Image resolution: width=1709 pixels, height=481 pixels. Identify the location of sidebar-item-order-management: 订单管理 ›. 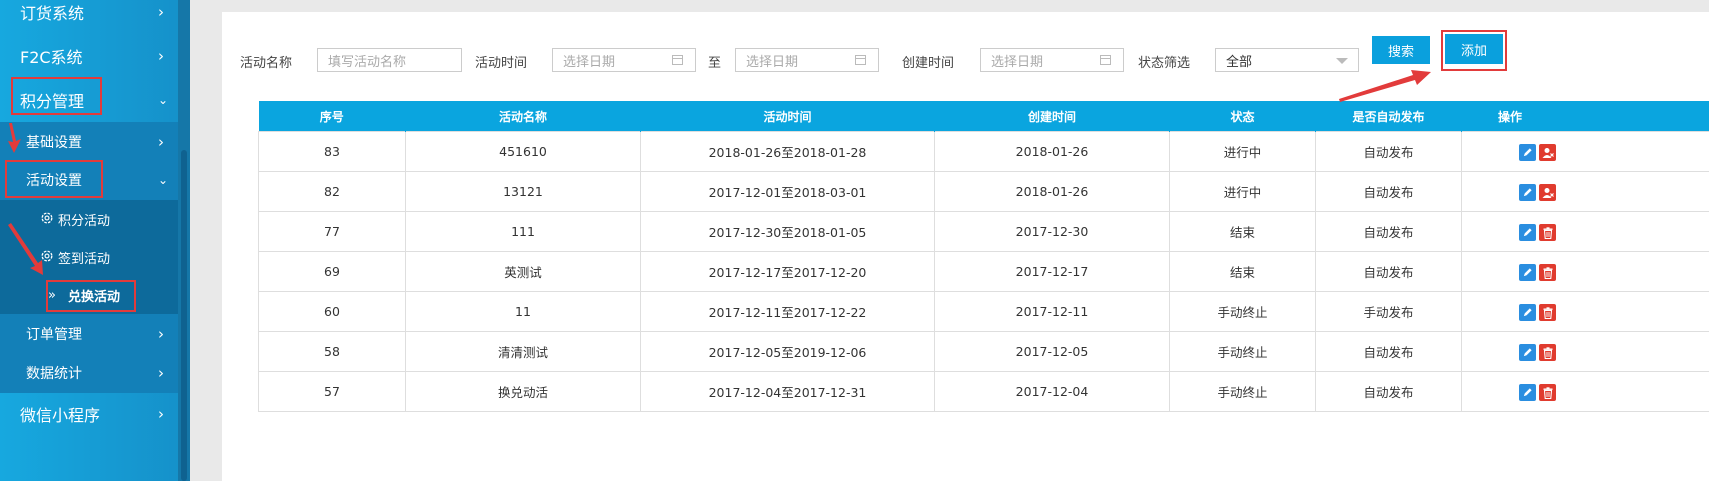
(89, 334).